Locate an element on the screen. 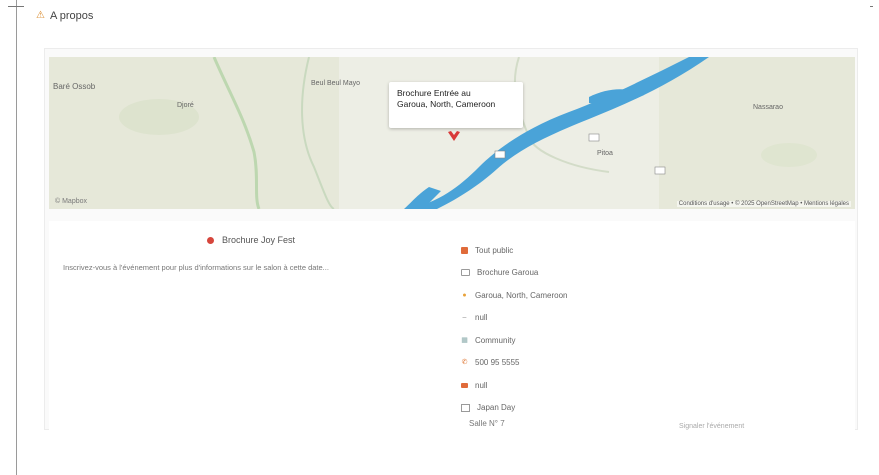 The image size is (879, 475). info-row-phone: ✆ 500 95 5555 is located at coordinates (571, 363).